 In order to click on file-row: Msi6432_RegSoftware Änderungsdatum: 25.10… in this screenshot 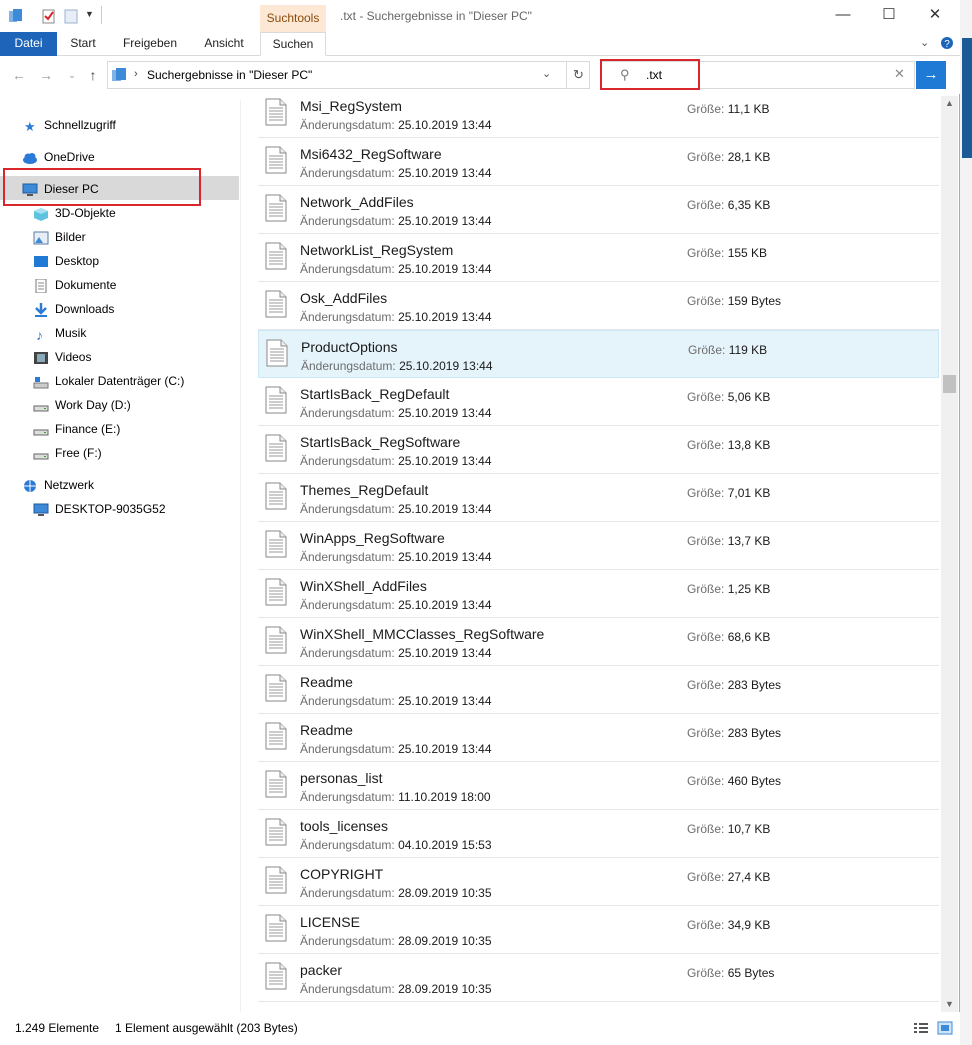, I will do `click(598, 162)`.